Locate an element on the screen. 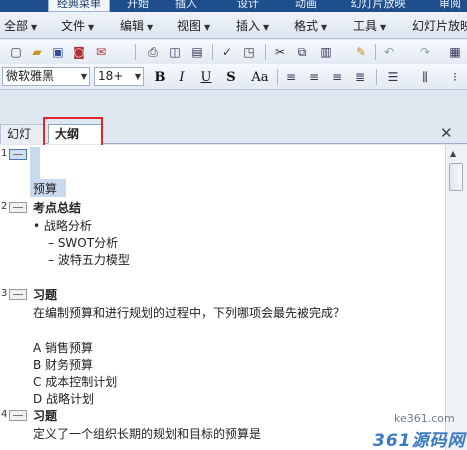  tab-animation: 动画 is located at coordinates (306, 6).